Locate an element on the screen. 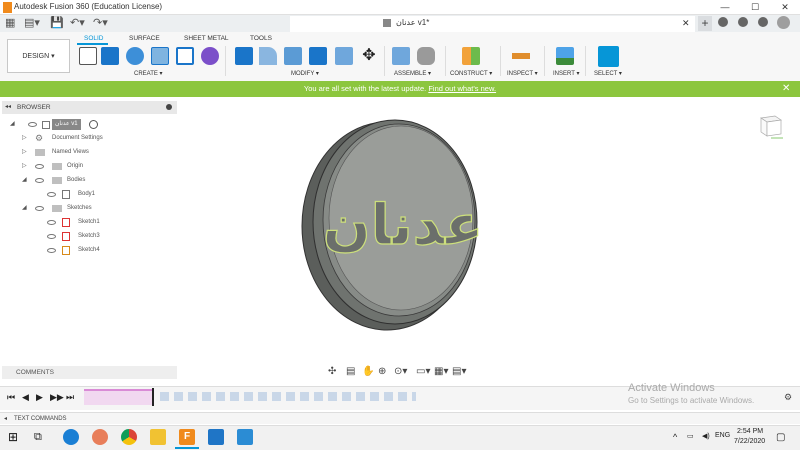 This screenshot has width=800, height=450. select-group-label: SELECT ▾ is located at coordinates (608, 73).